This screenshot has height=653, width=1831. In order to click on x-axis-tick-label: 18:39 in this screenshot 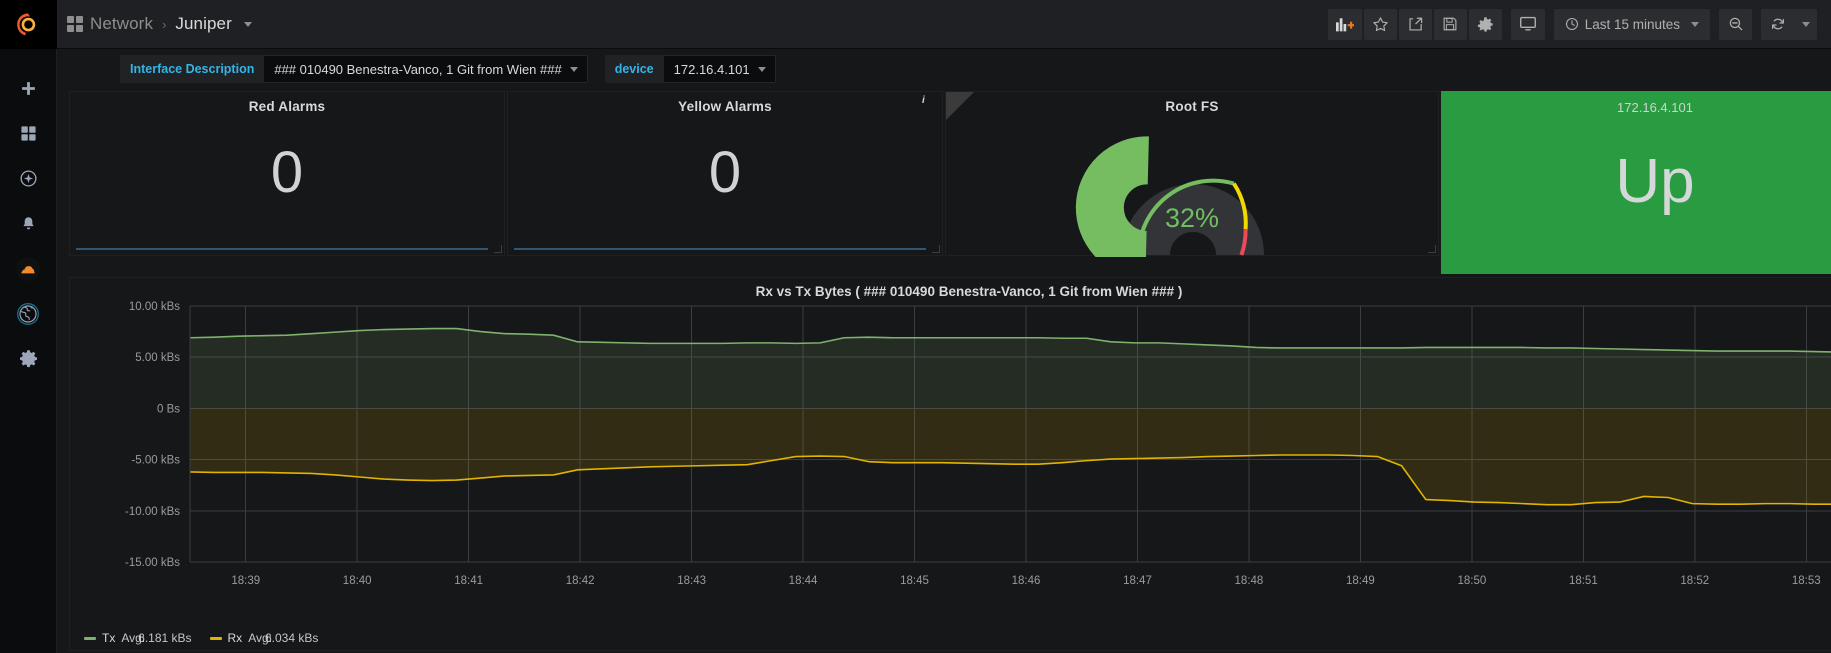, I will do `click(245, 581)`.